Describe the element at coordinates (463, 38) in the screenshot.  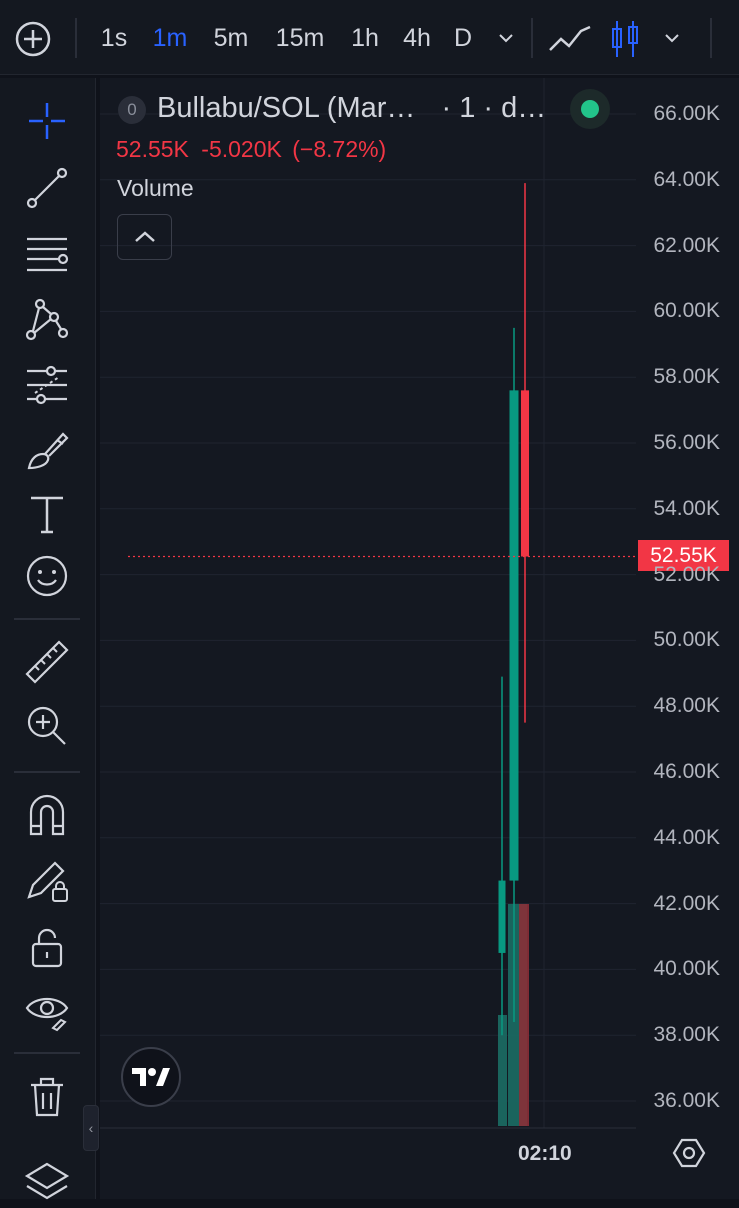
I see `interval-d: D` at that location.